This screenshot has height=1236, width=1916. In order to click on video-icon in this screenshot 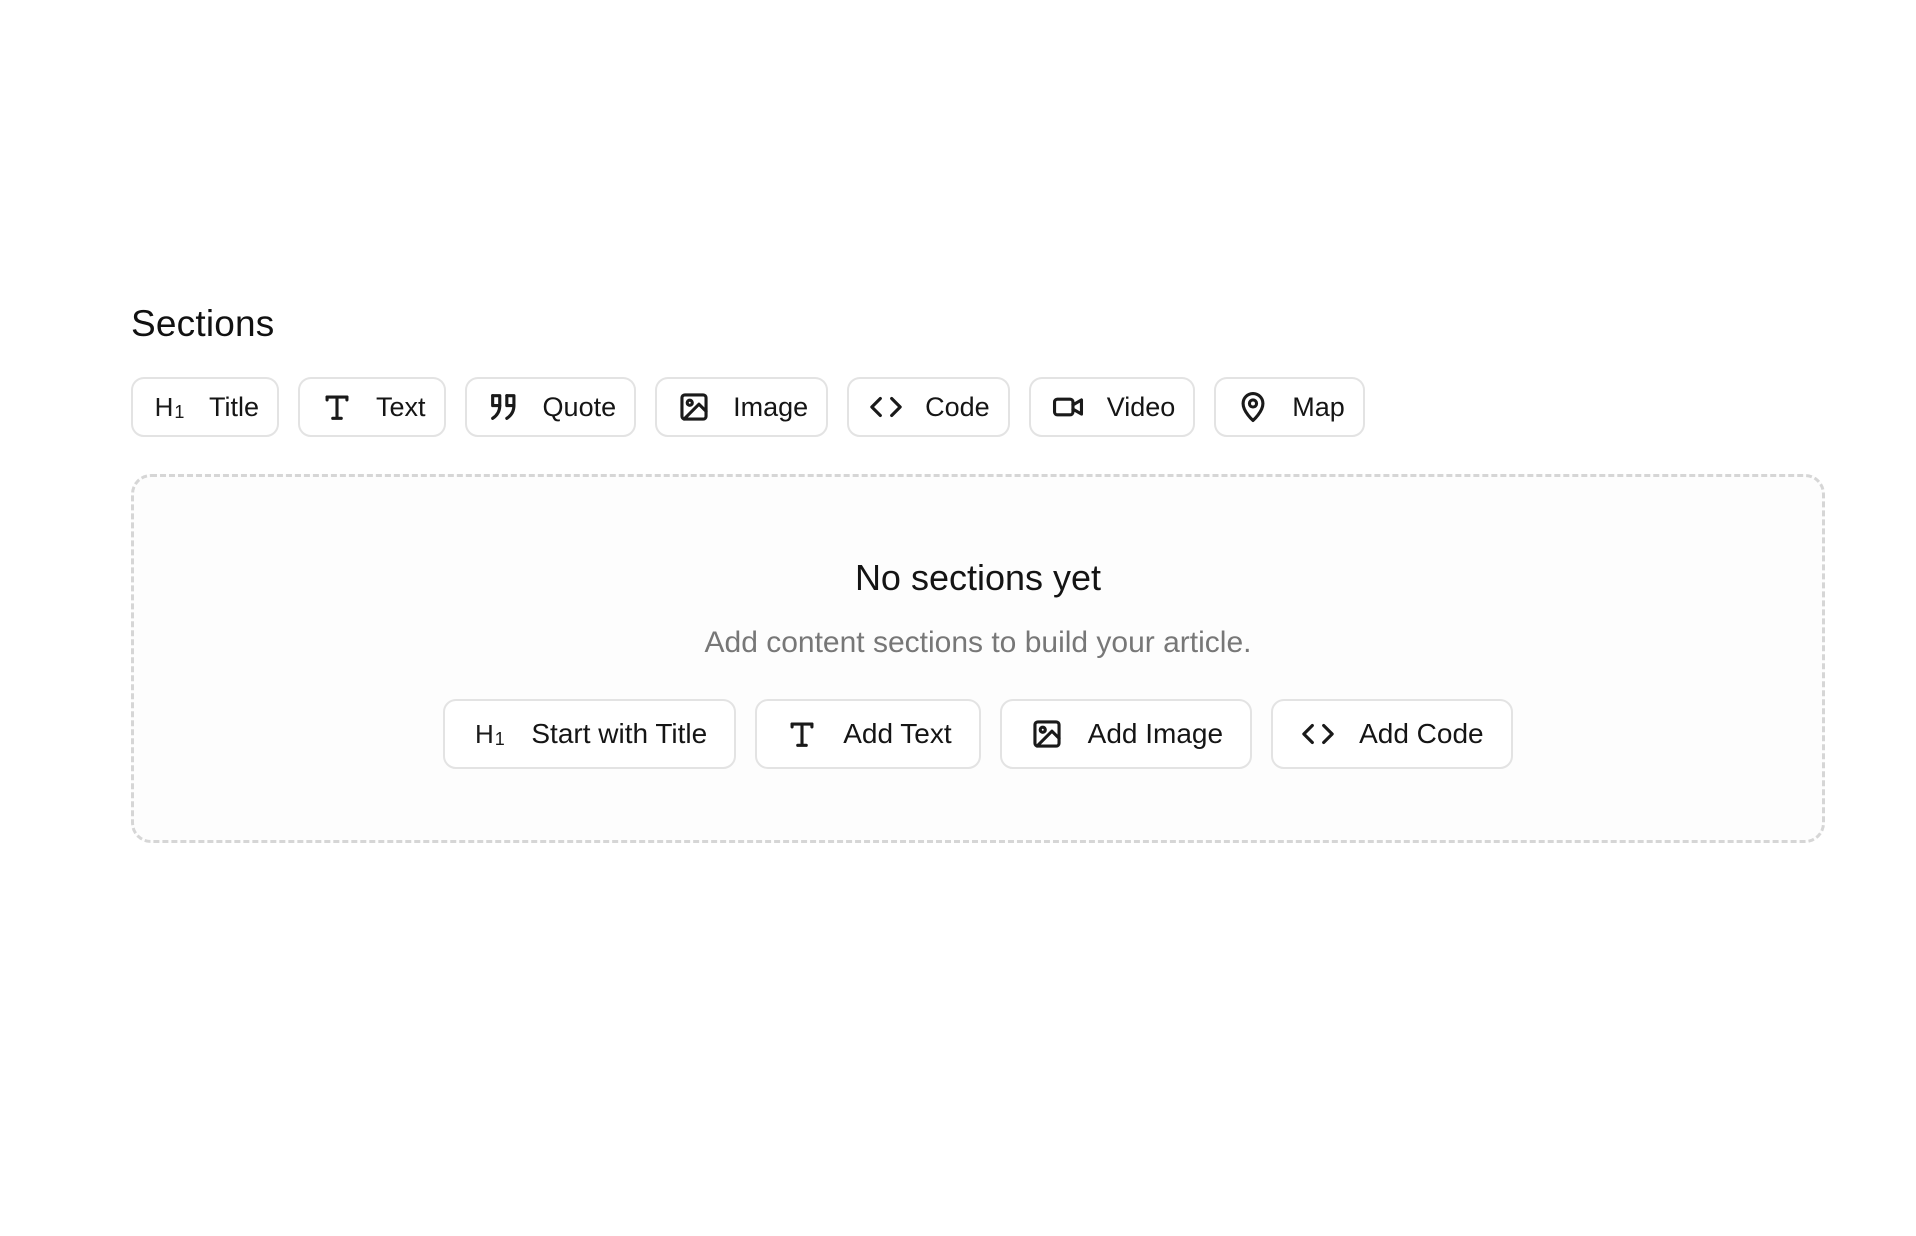, I will do `click(1068, 407)`.